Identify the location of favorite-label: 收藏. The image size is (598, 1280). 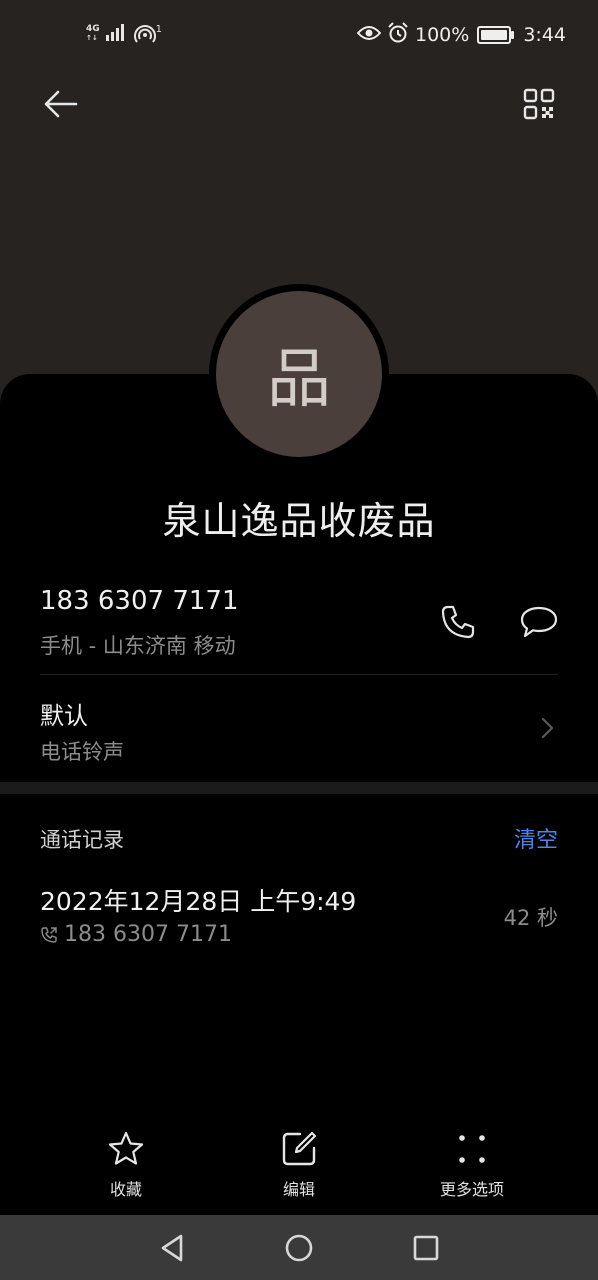
(125, 1189).